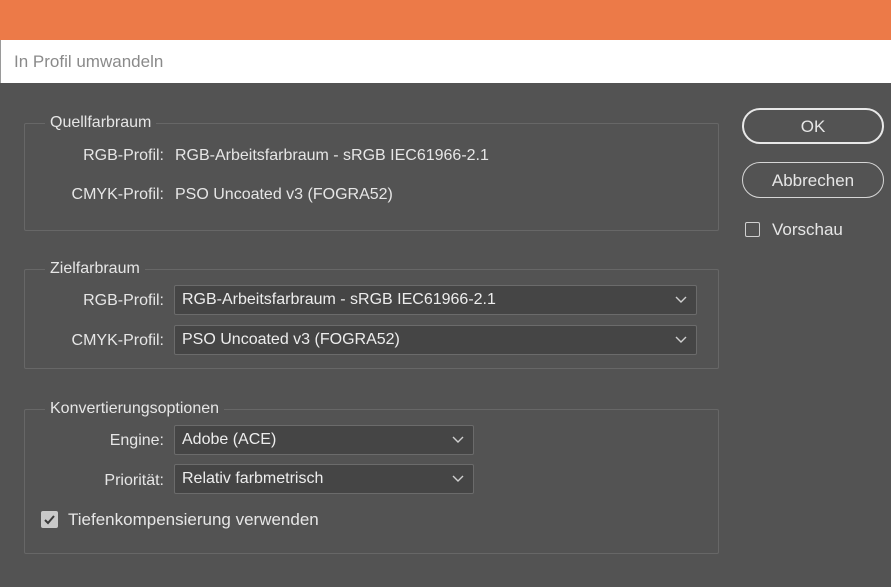  What do you see at coordinates (813, 126) in the screenshot?
I see `ok-button: OK` at bounding box center [813, 126].